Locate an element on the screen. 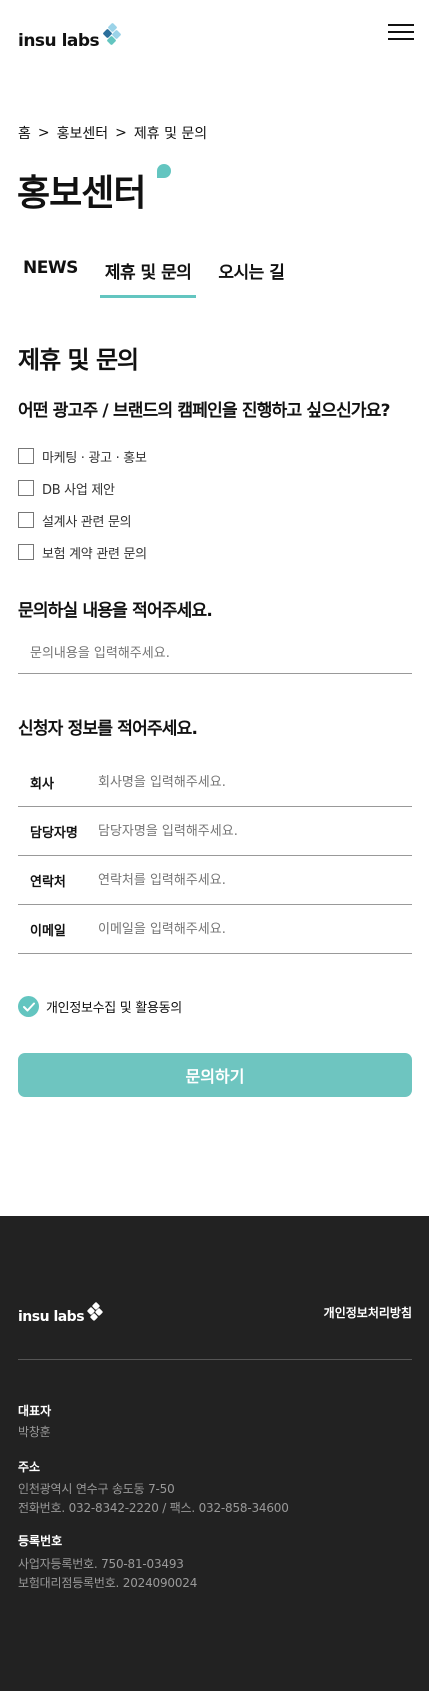  ceo-label: 대표자 is located at coordinates (35, 1411).